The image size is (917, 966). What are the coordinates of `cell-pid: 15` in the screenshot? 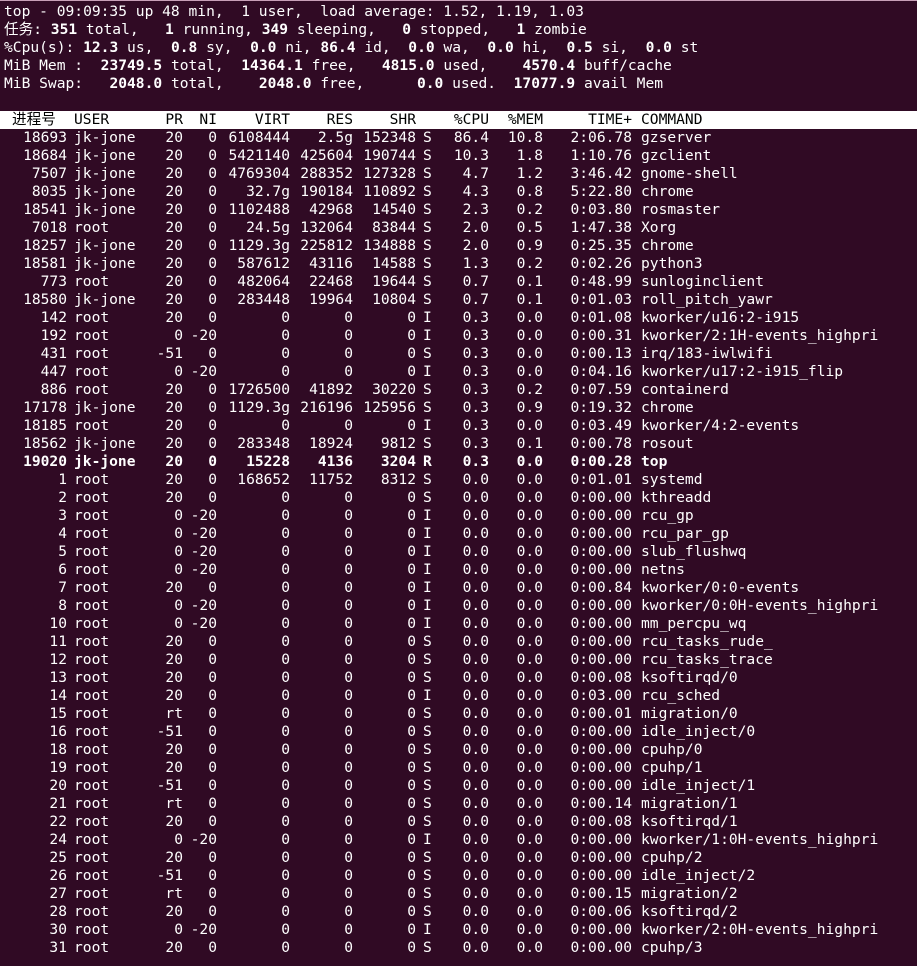 It's located at (58, 713).